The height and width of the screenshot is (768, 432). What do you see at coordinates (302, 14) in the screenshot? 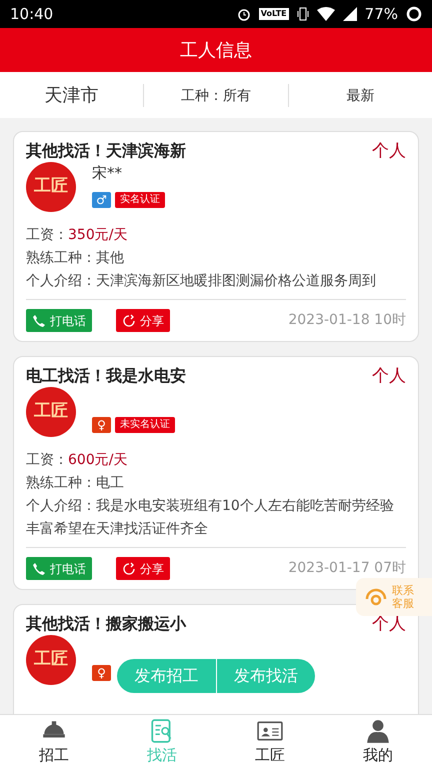
I see `vibrate-icon` at bounding box center [302, 14].